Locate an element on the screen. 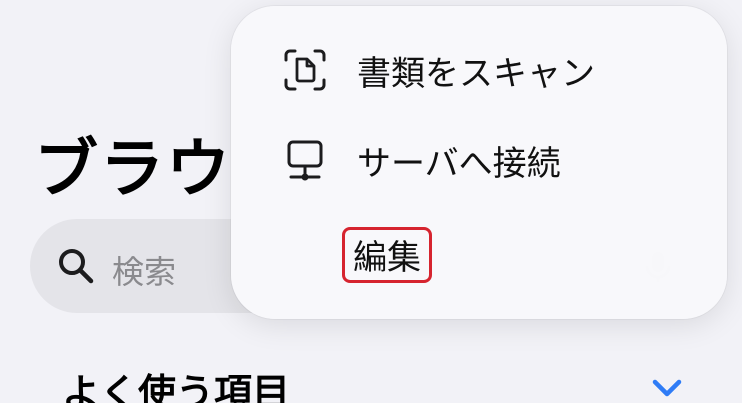 The height and width of the screenshot is (403, 742). document-scan-icon is located at coordinates (305, 70).